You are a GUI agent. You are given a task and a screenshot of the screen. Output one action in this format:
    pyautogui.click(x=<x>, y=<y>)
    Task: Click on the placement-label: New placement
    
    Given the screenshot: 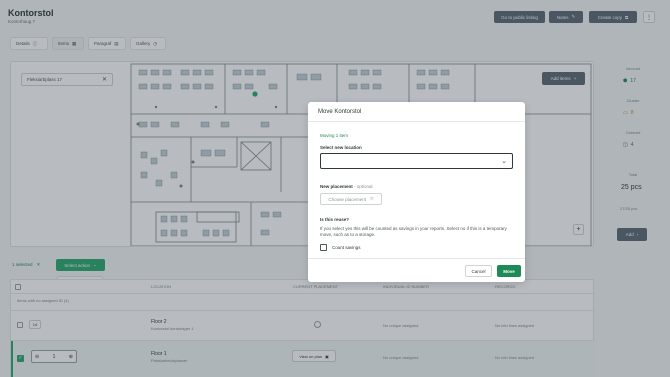 What is the action you would take?
    pyautogui.click(x=336, y=186)
    